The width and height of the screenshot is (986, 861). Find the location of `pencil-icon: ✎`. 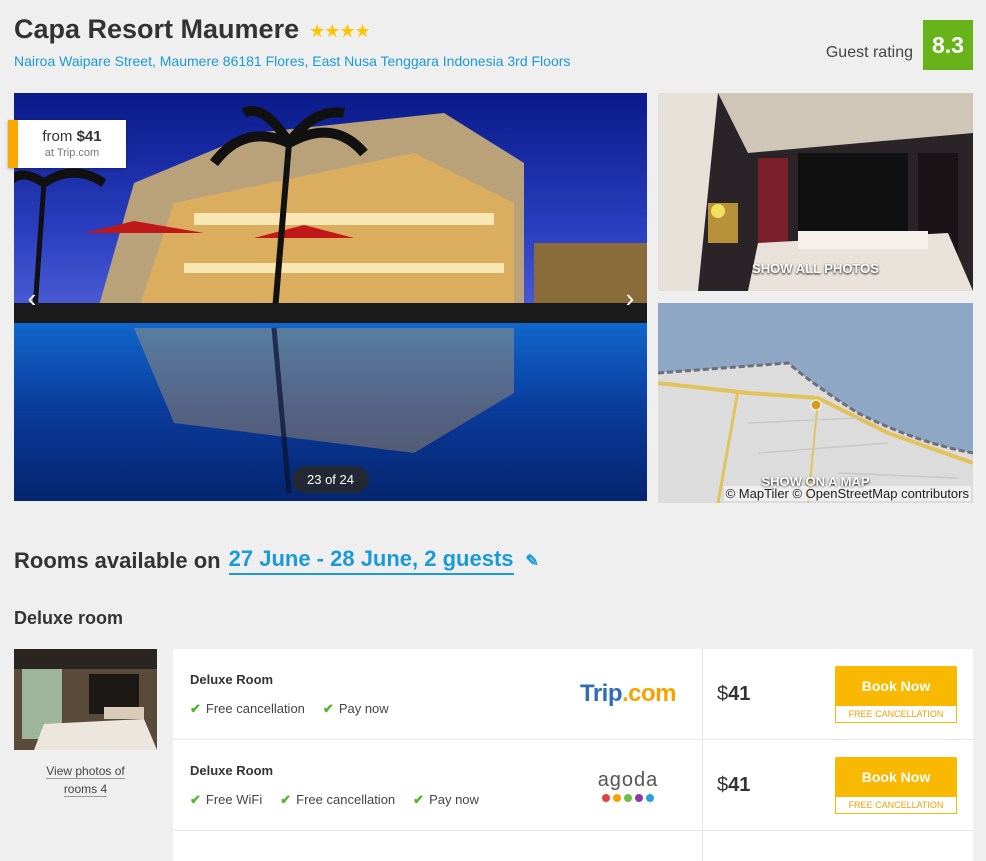

pencil-icon: ✎ is located at coordinates (532, 561).